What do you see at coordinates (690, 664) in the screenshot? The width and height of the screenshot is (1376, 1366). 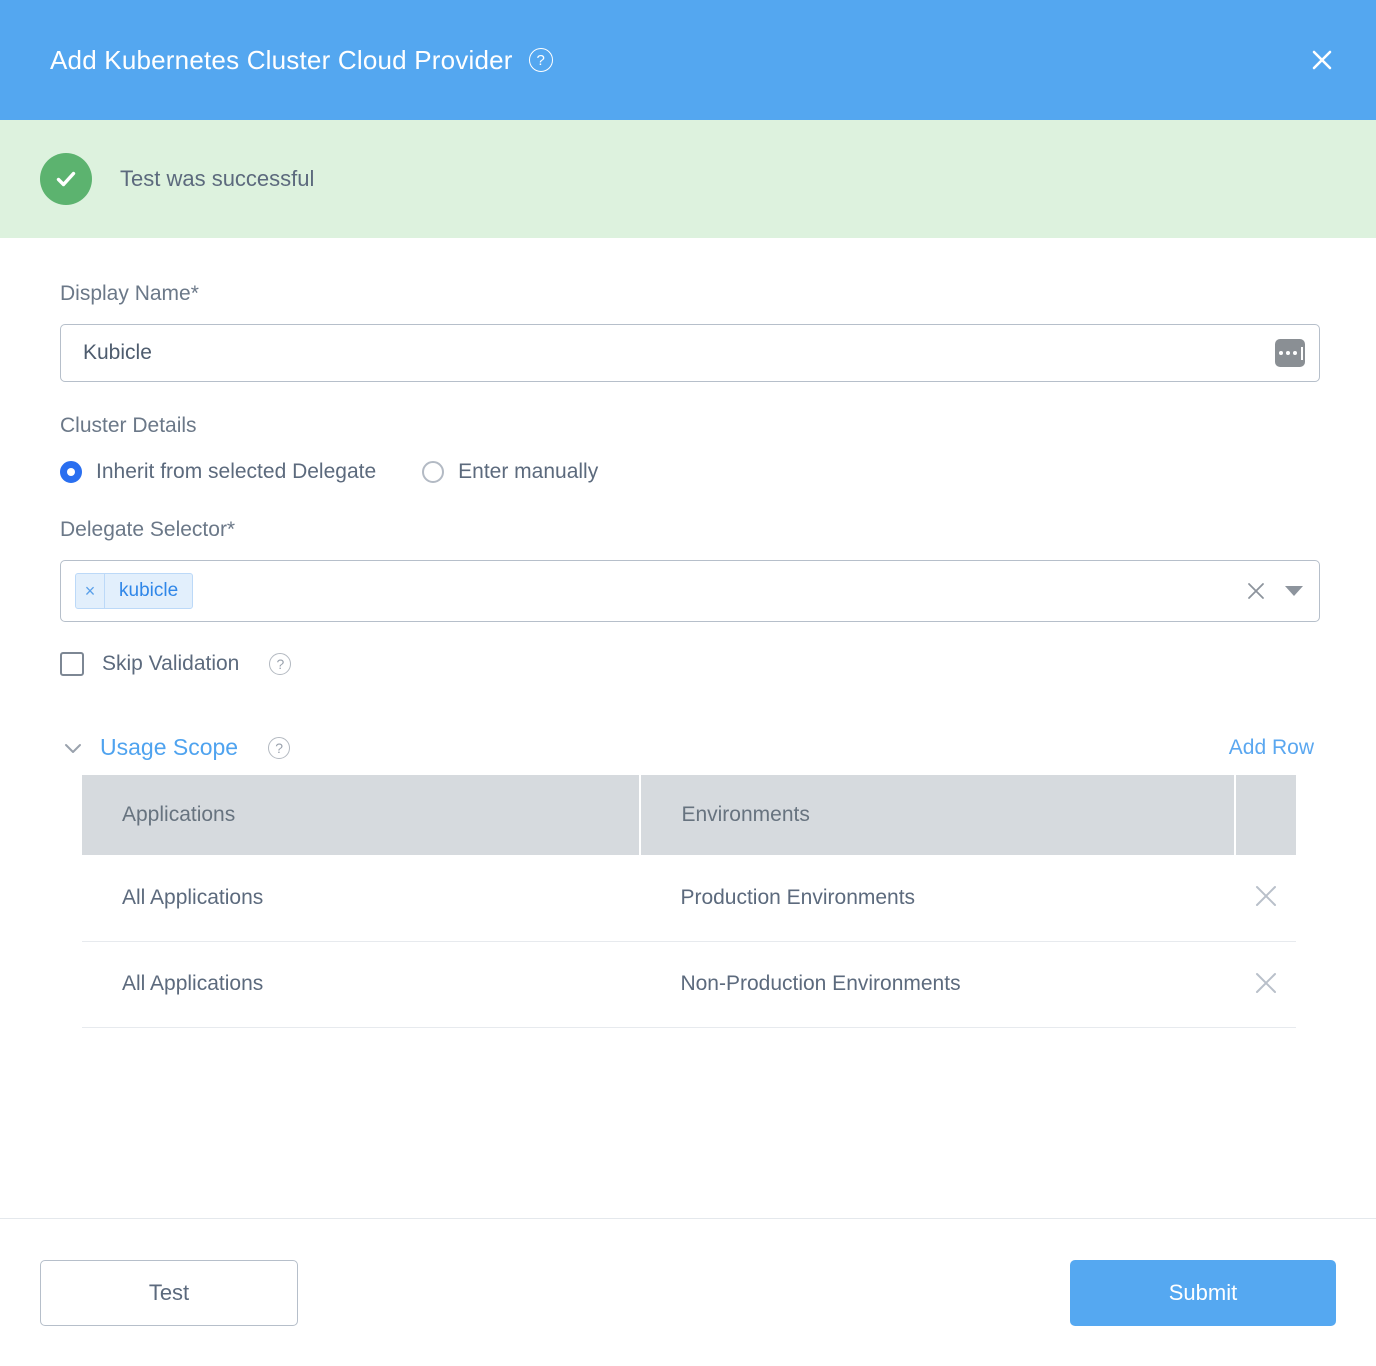 I see `skip-validation-row: Skip Validation ?` at bounding box center [690, 664].